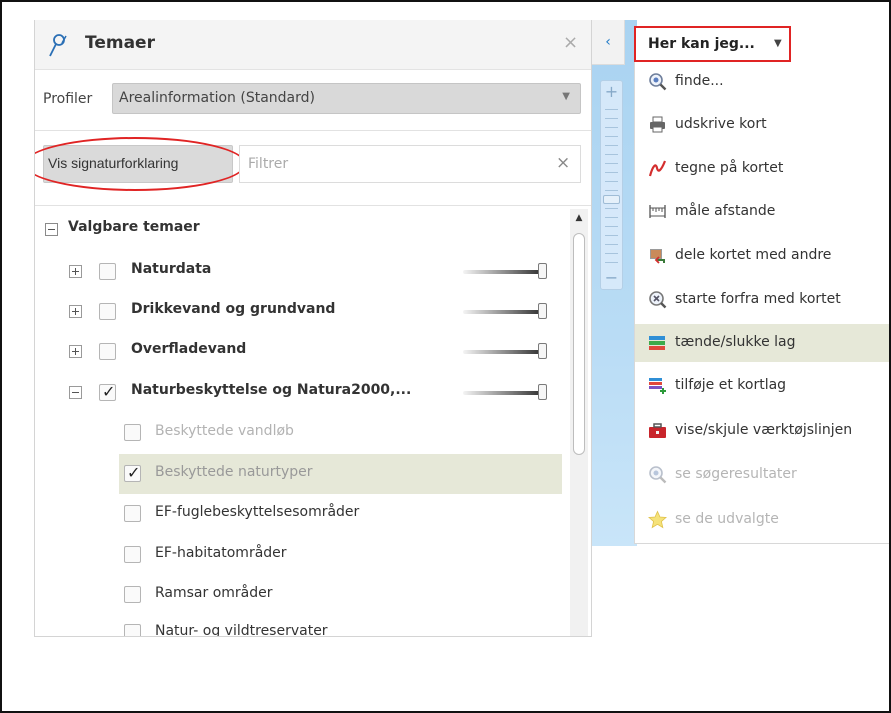 The height and width of the screenshot is (713, 891). I want to click on group-checkbox-overfladevand, so click(107, 351).